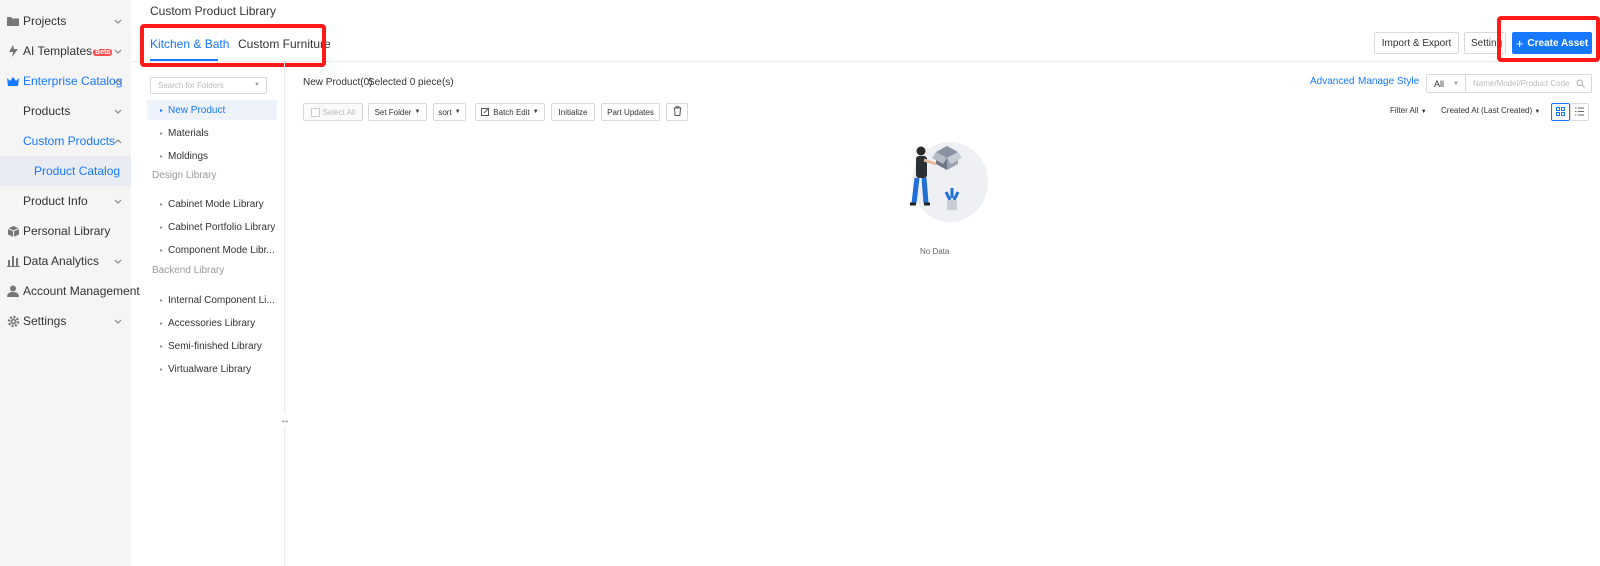 The width and height of the screenshot is (1600, 566). I want to click on product-count-label: New Product(0), so click(338, 82).